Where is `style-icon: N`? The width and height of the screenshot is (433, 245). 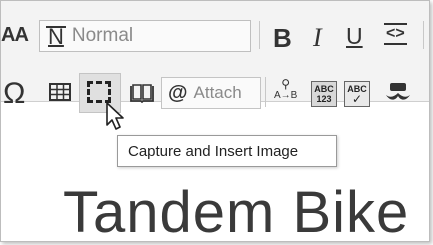 style-icon: N is located at coordinates (56, 36).